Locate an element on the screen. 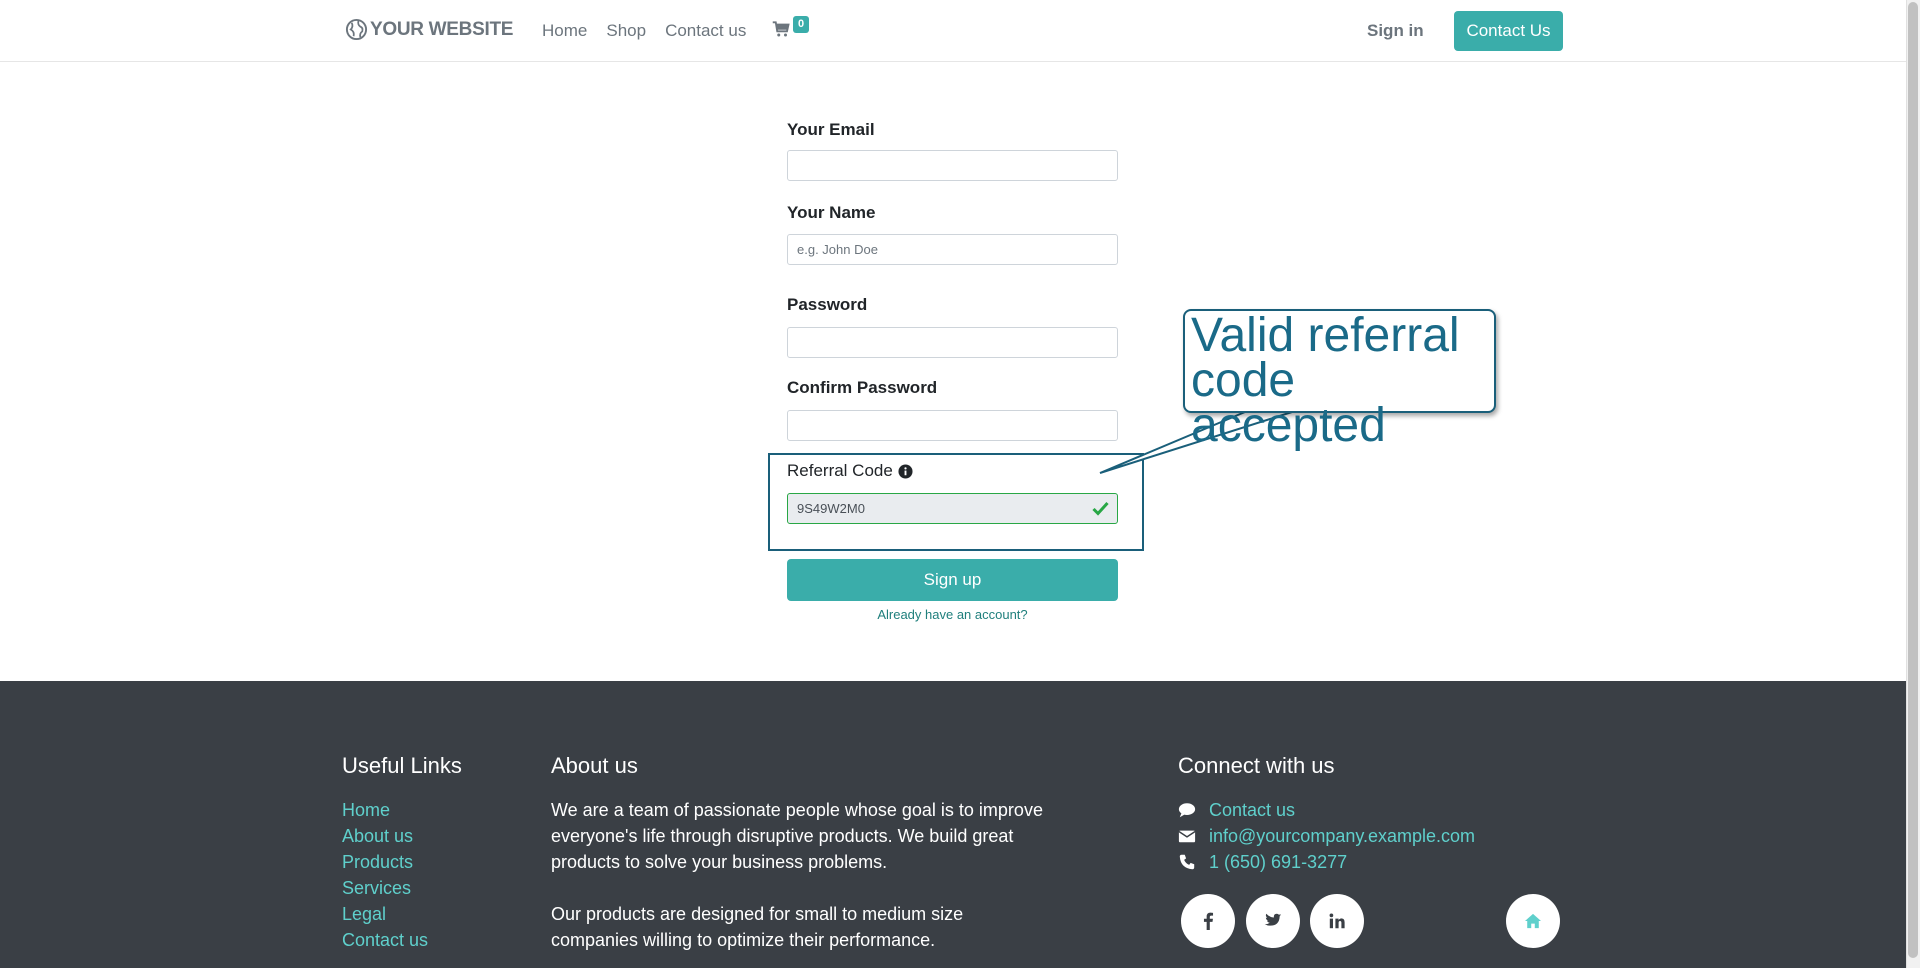 Image resolution: width=1920 pixels, height=968 pixels. nav-shop: Shop is located at coordinates (626, 31).